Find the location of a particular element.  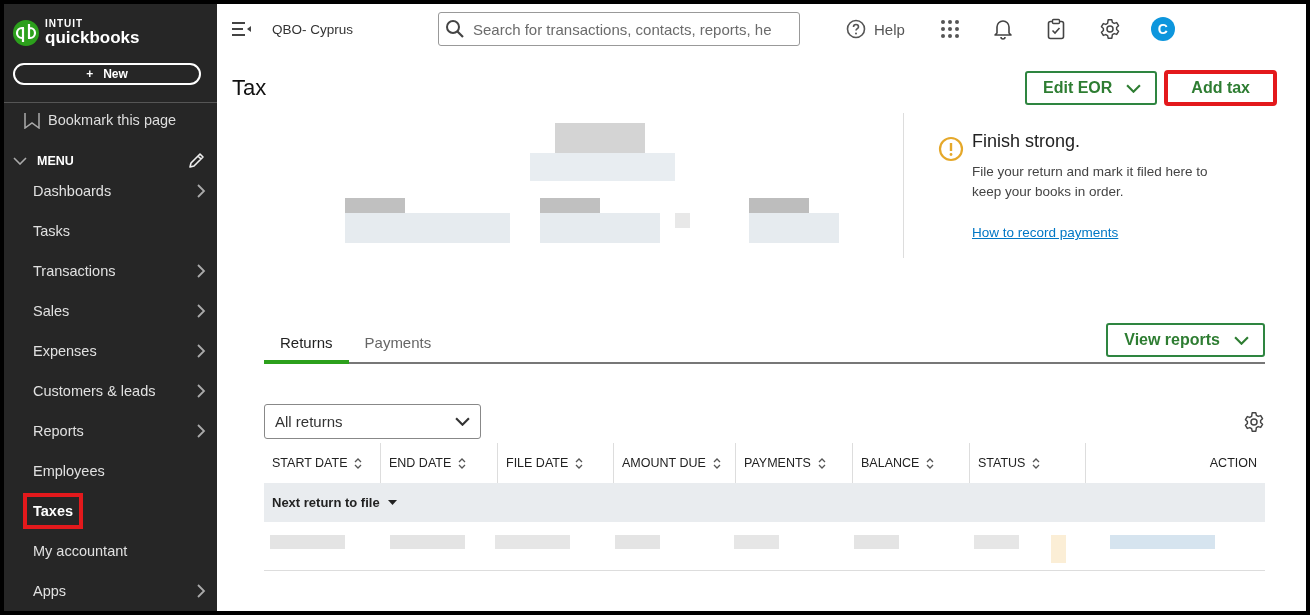

page-title: Tax is located at coordinates (249, 88).